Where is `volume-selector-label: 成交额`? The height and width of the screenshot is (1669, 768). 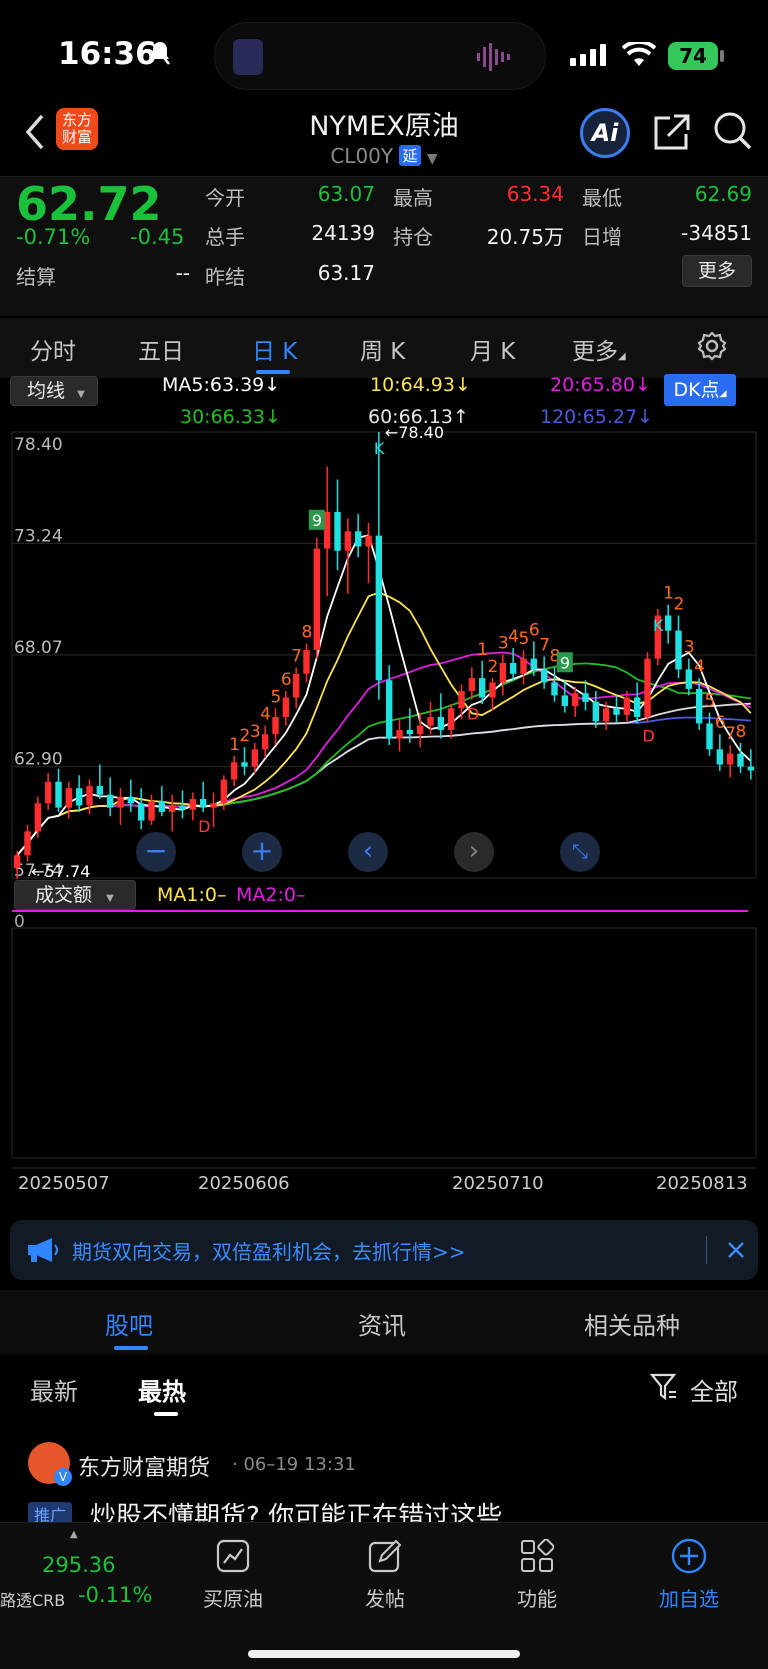 volume-selector-label: 成交额 is located at coordinates (64, 895).